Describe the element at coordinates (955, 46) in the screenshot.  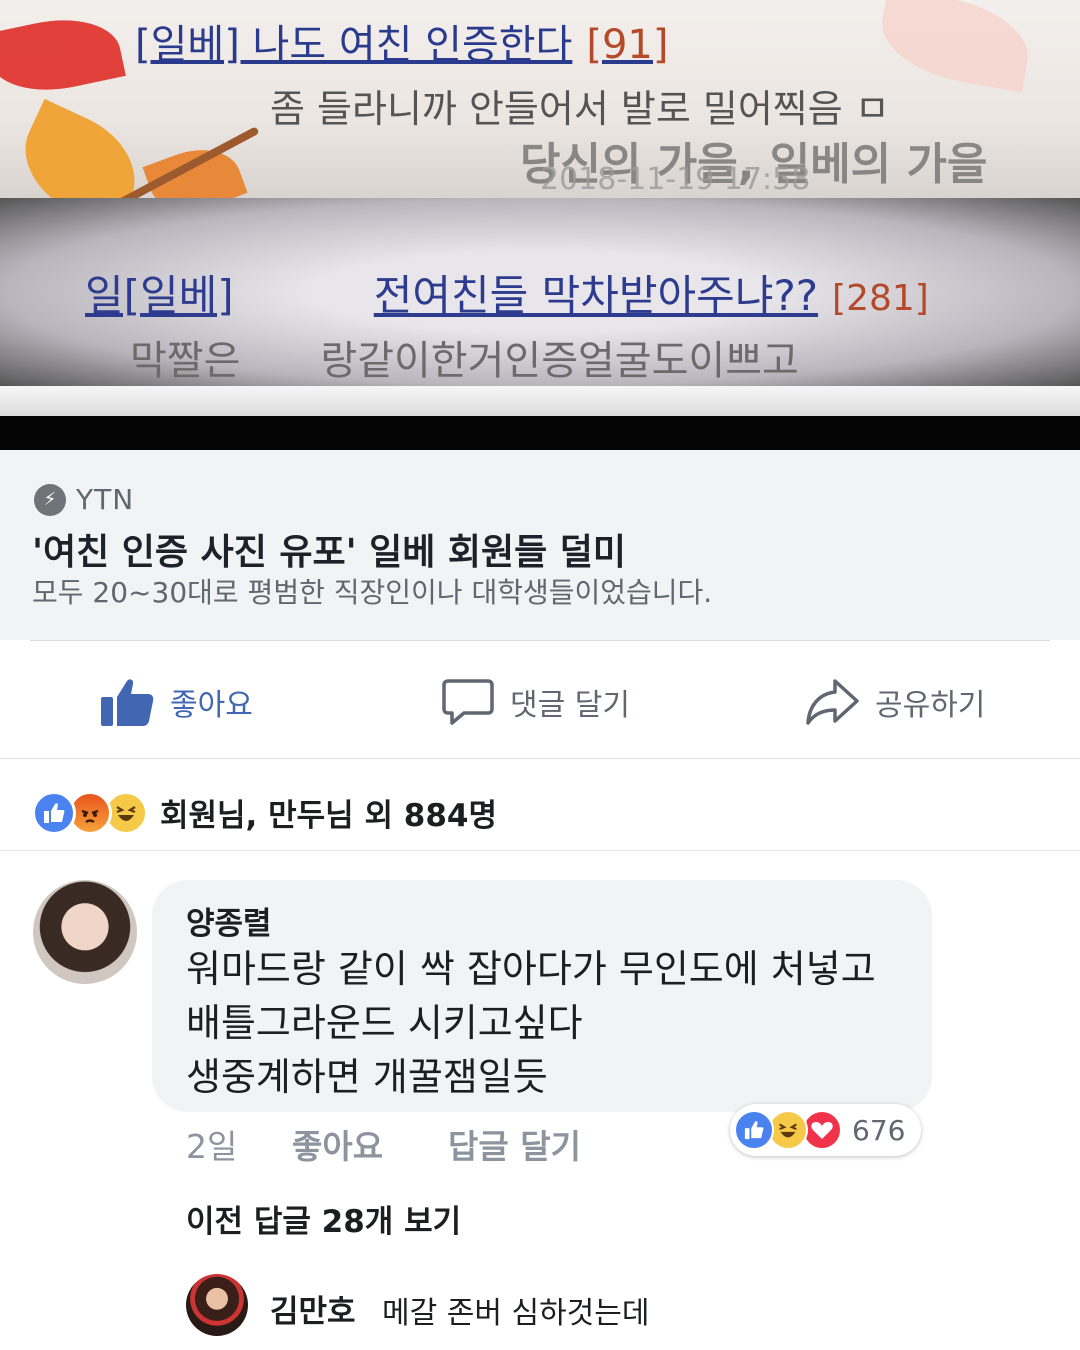
I see `maple-leaf-decoration` at that location.